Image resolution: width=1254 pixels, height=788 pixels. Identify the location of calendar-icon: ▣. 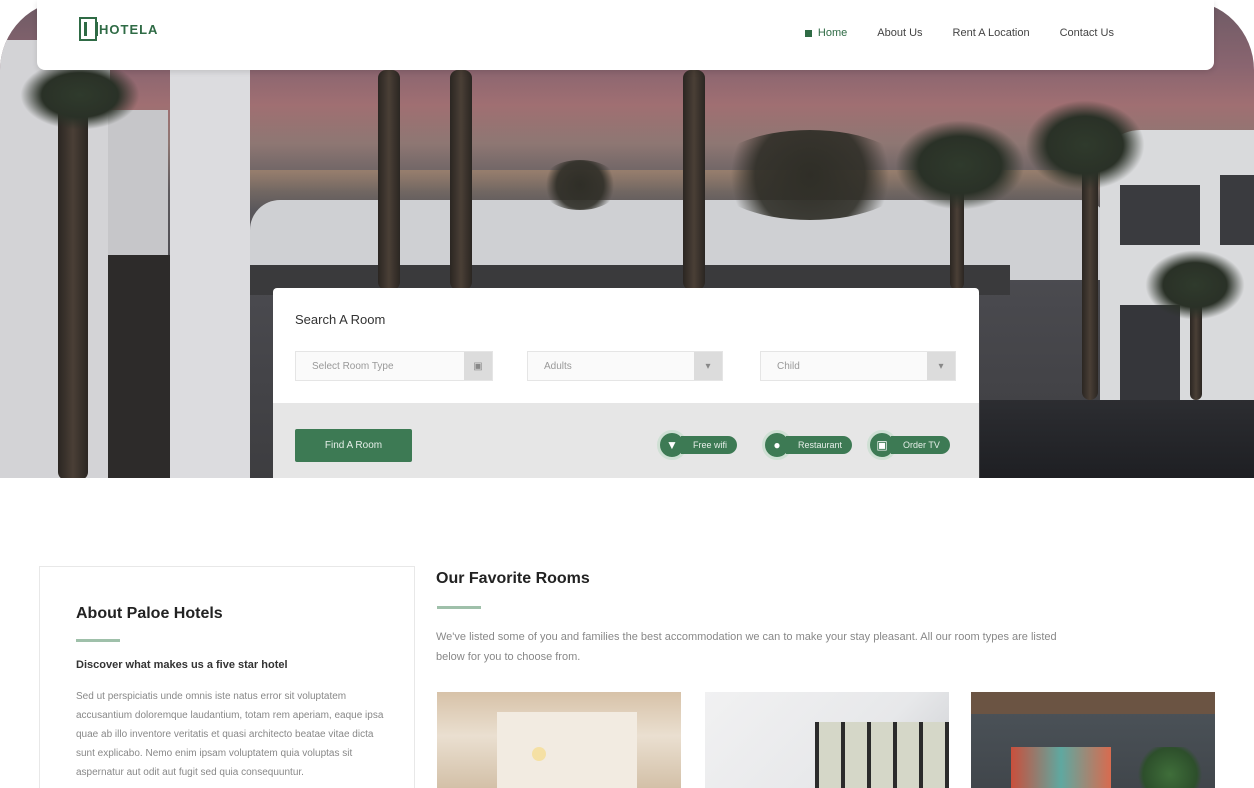
(478, 366).